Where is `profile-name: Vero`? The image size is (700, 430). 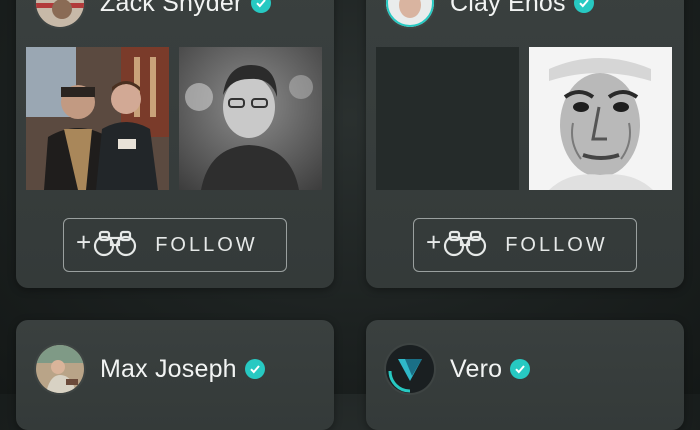 profile-name: Vero is located at coordinates (476, 369).